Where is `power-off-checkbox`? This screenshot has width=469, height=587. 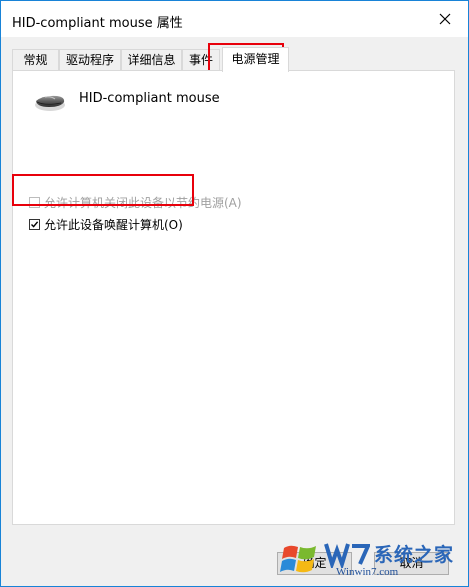
power-off-checkbox is located at coordinates (34, 202).